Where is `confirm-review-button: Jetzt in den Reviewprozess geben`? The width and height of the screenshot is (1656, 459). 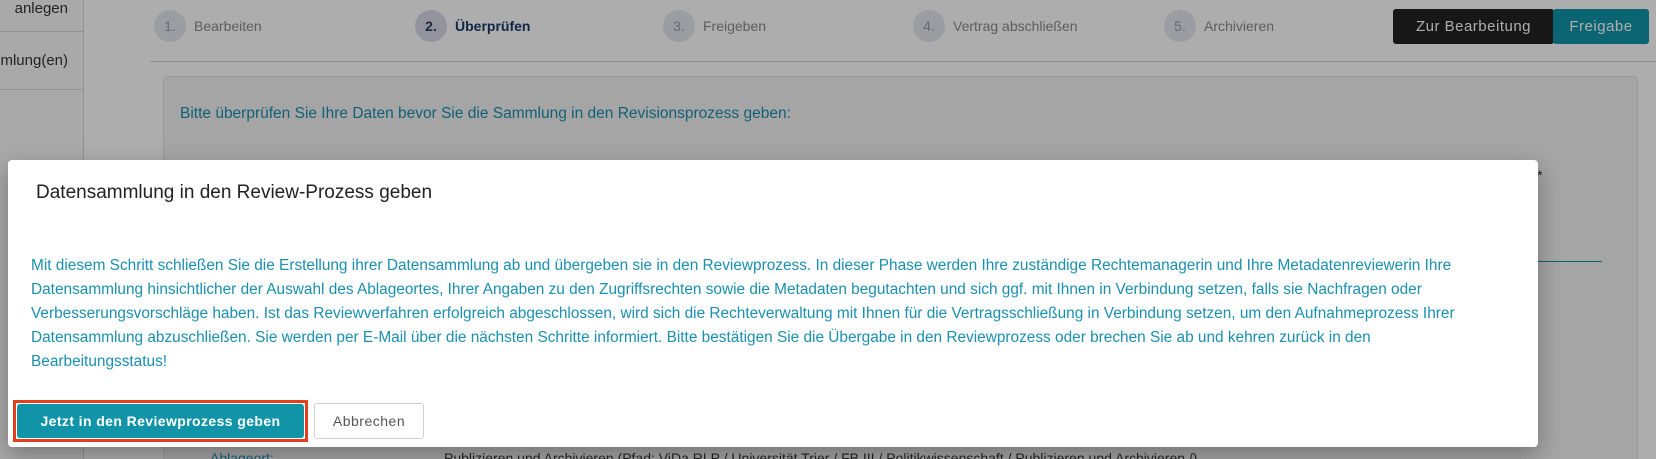 confirm-review-button: Jetzt in den Reviewprozess geben is located at coordinates (160, 421).